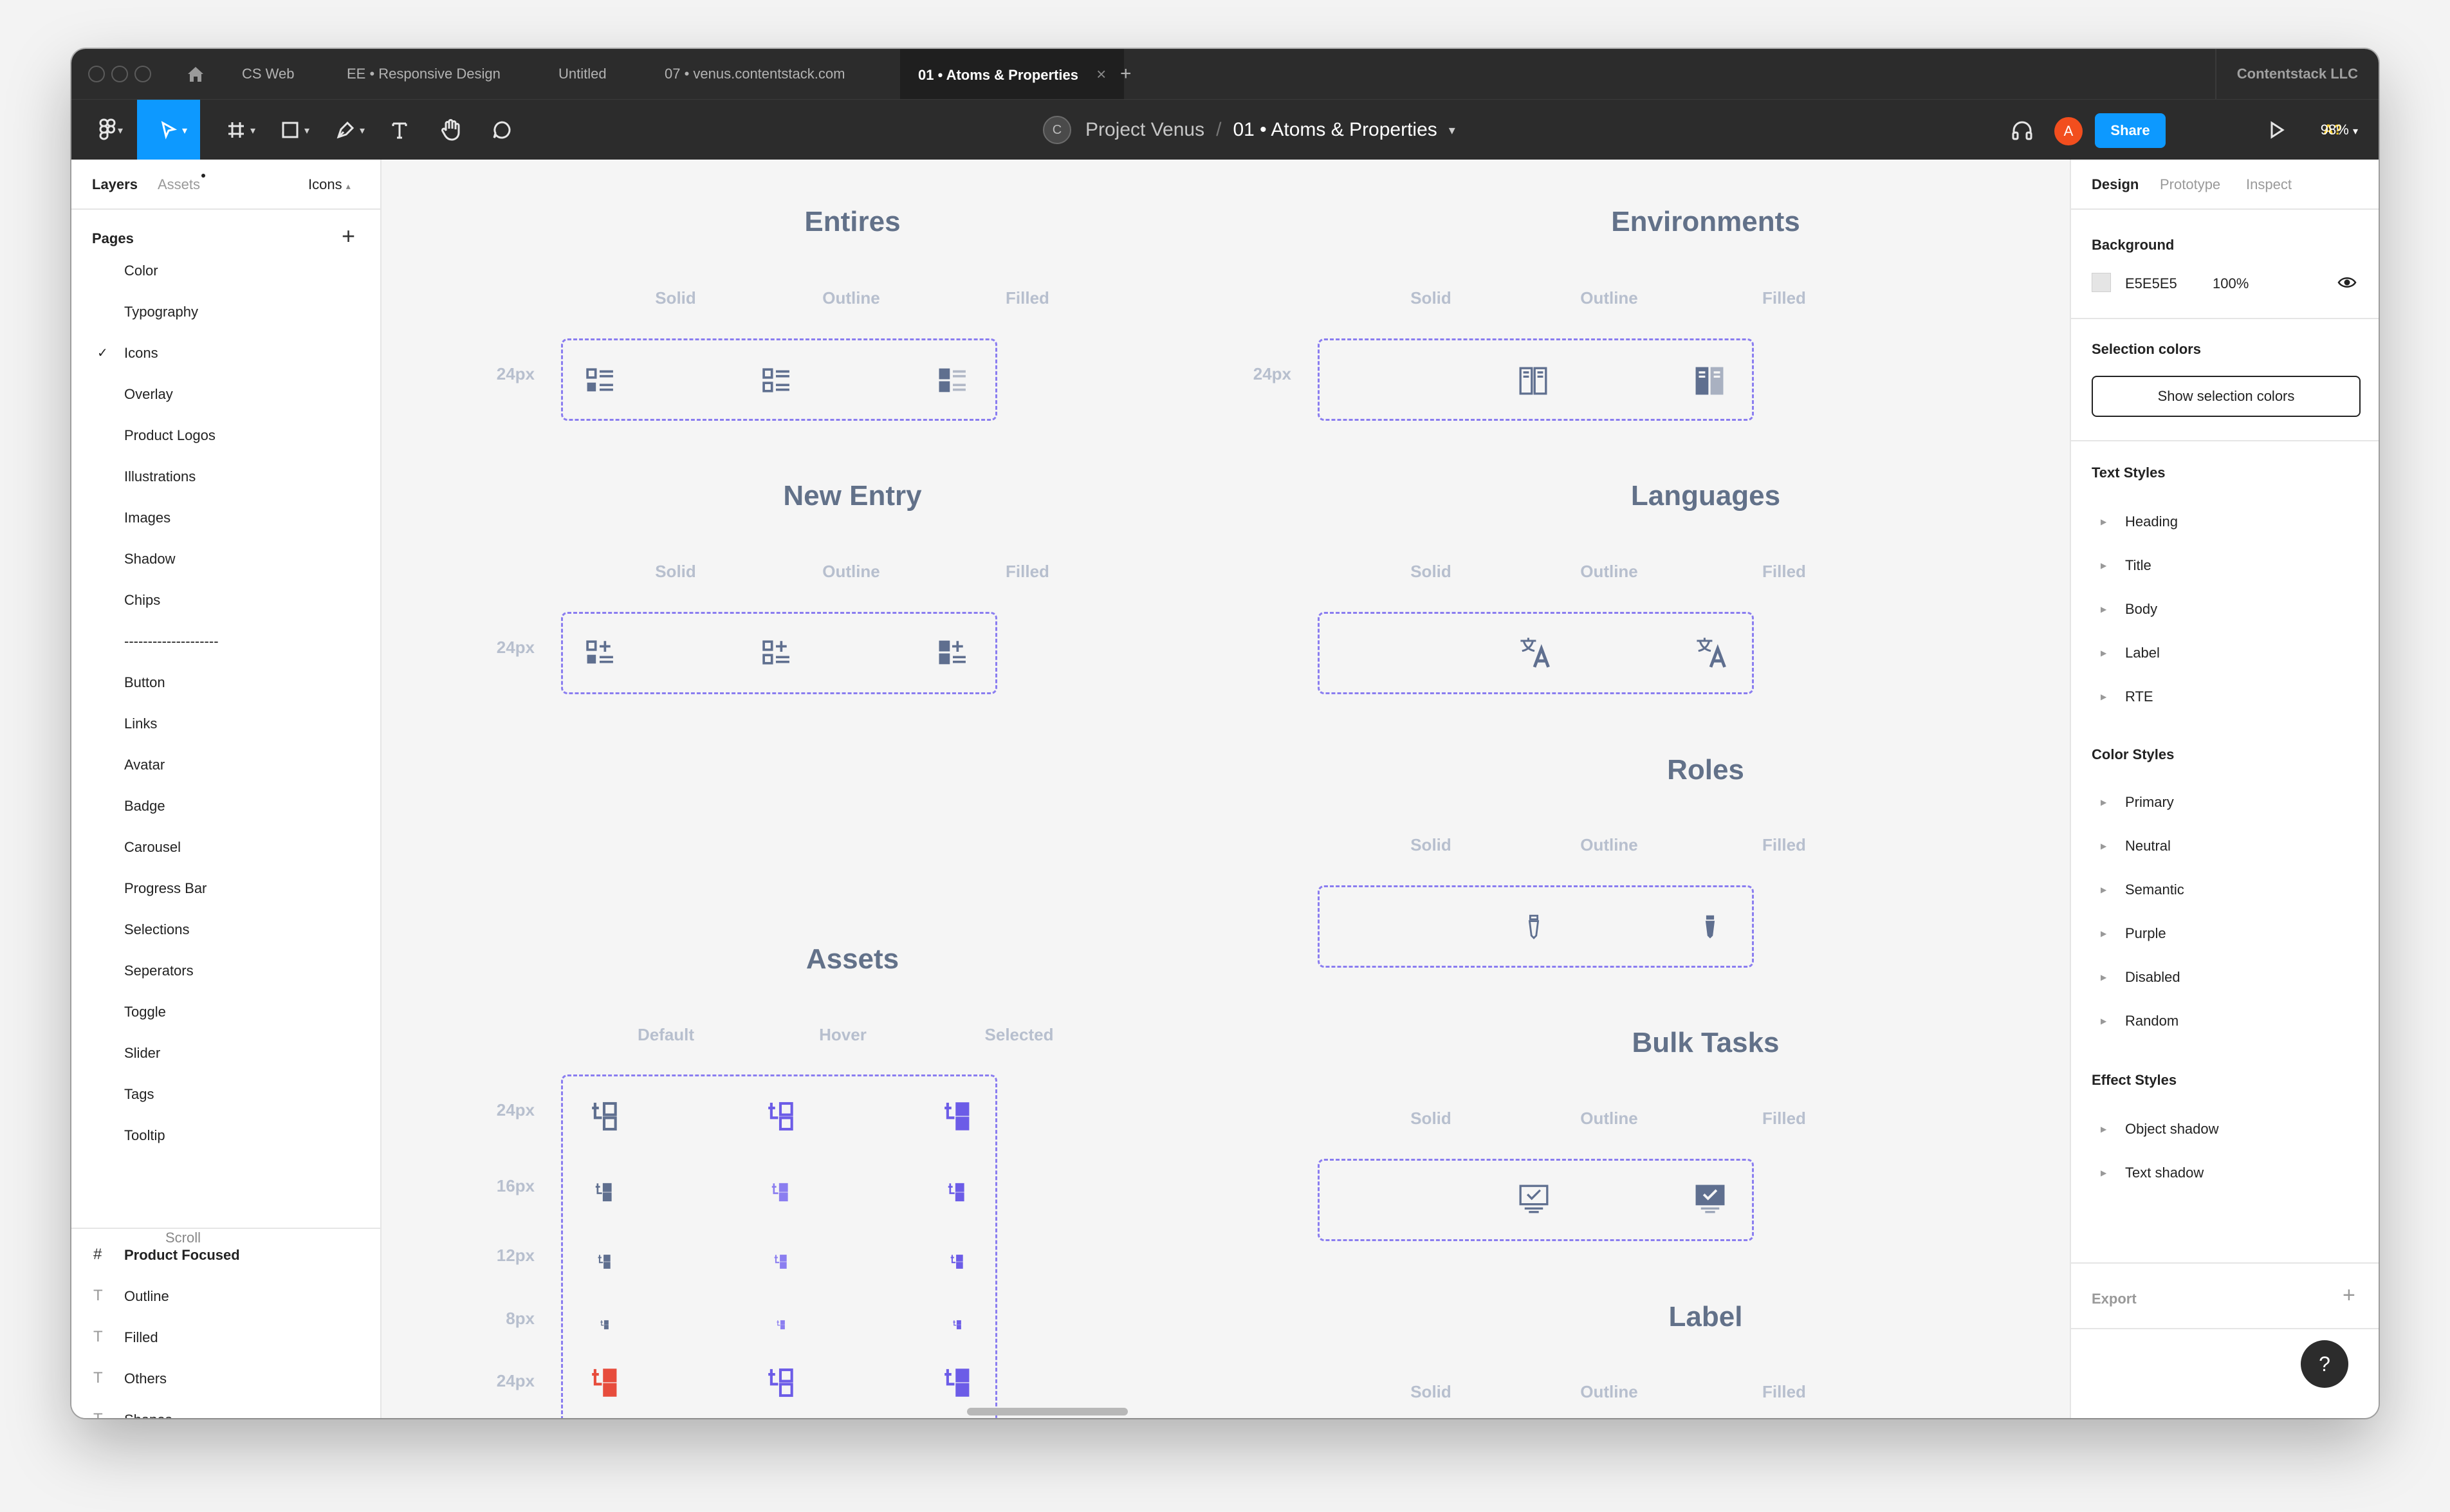 Image resolution: width=2450 pixels, height=1512 pixels. What do you see at coordinates (2101, 282) in the screenshot?
I see `background-swatch` at bounding box center [2101, 282].